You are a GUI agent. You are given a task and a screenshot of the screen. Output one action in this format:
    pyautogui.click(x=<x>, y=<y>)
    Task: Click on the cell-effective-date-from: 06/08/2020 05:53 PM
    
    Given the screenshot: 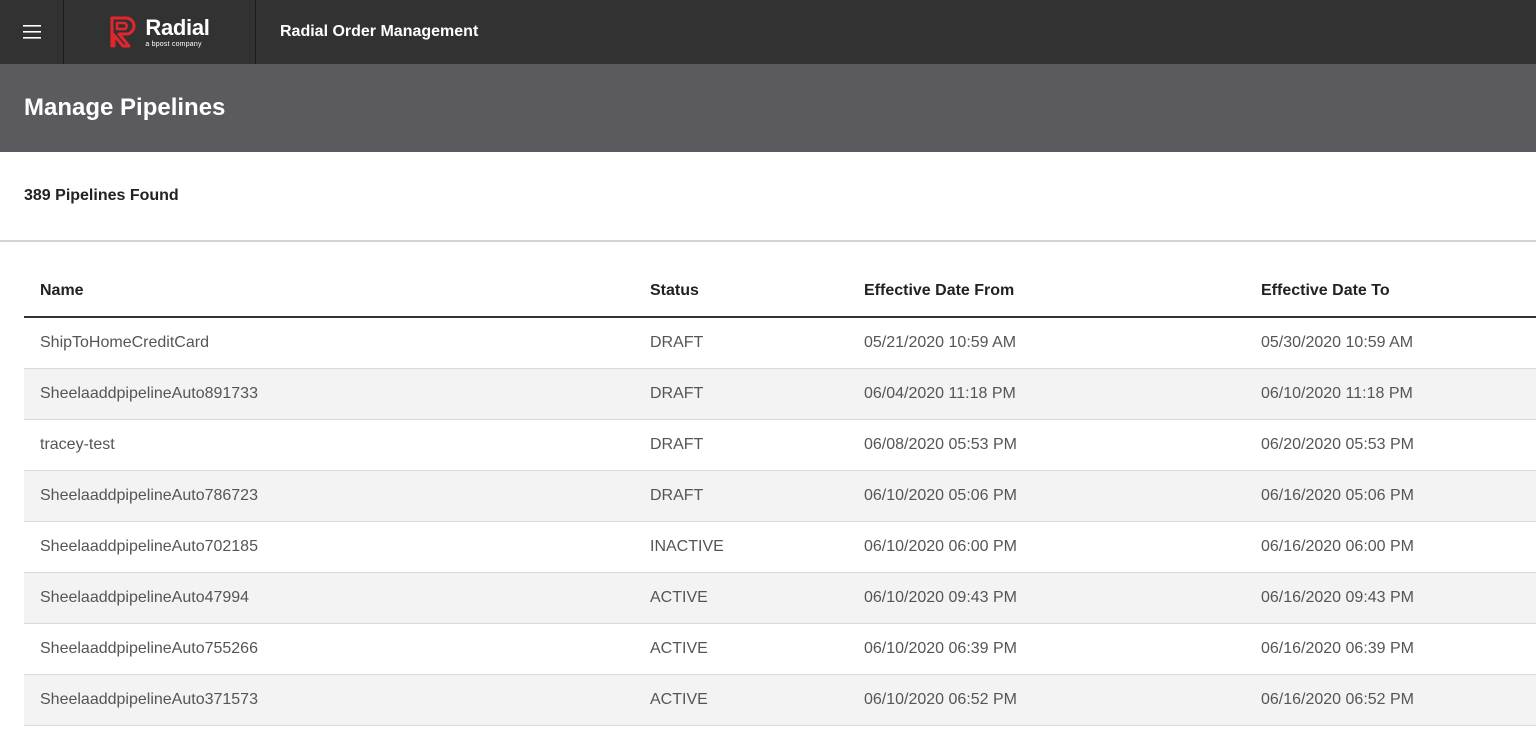 What is the action you would take?
    pyautogui.click(x=1046, y=445)
    